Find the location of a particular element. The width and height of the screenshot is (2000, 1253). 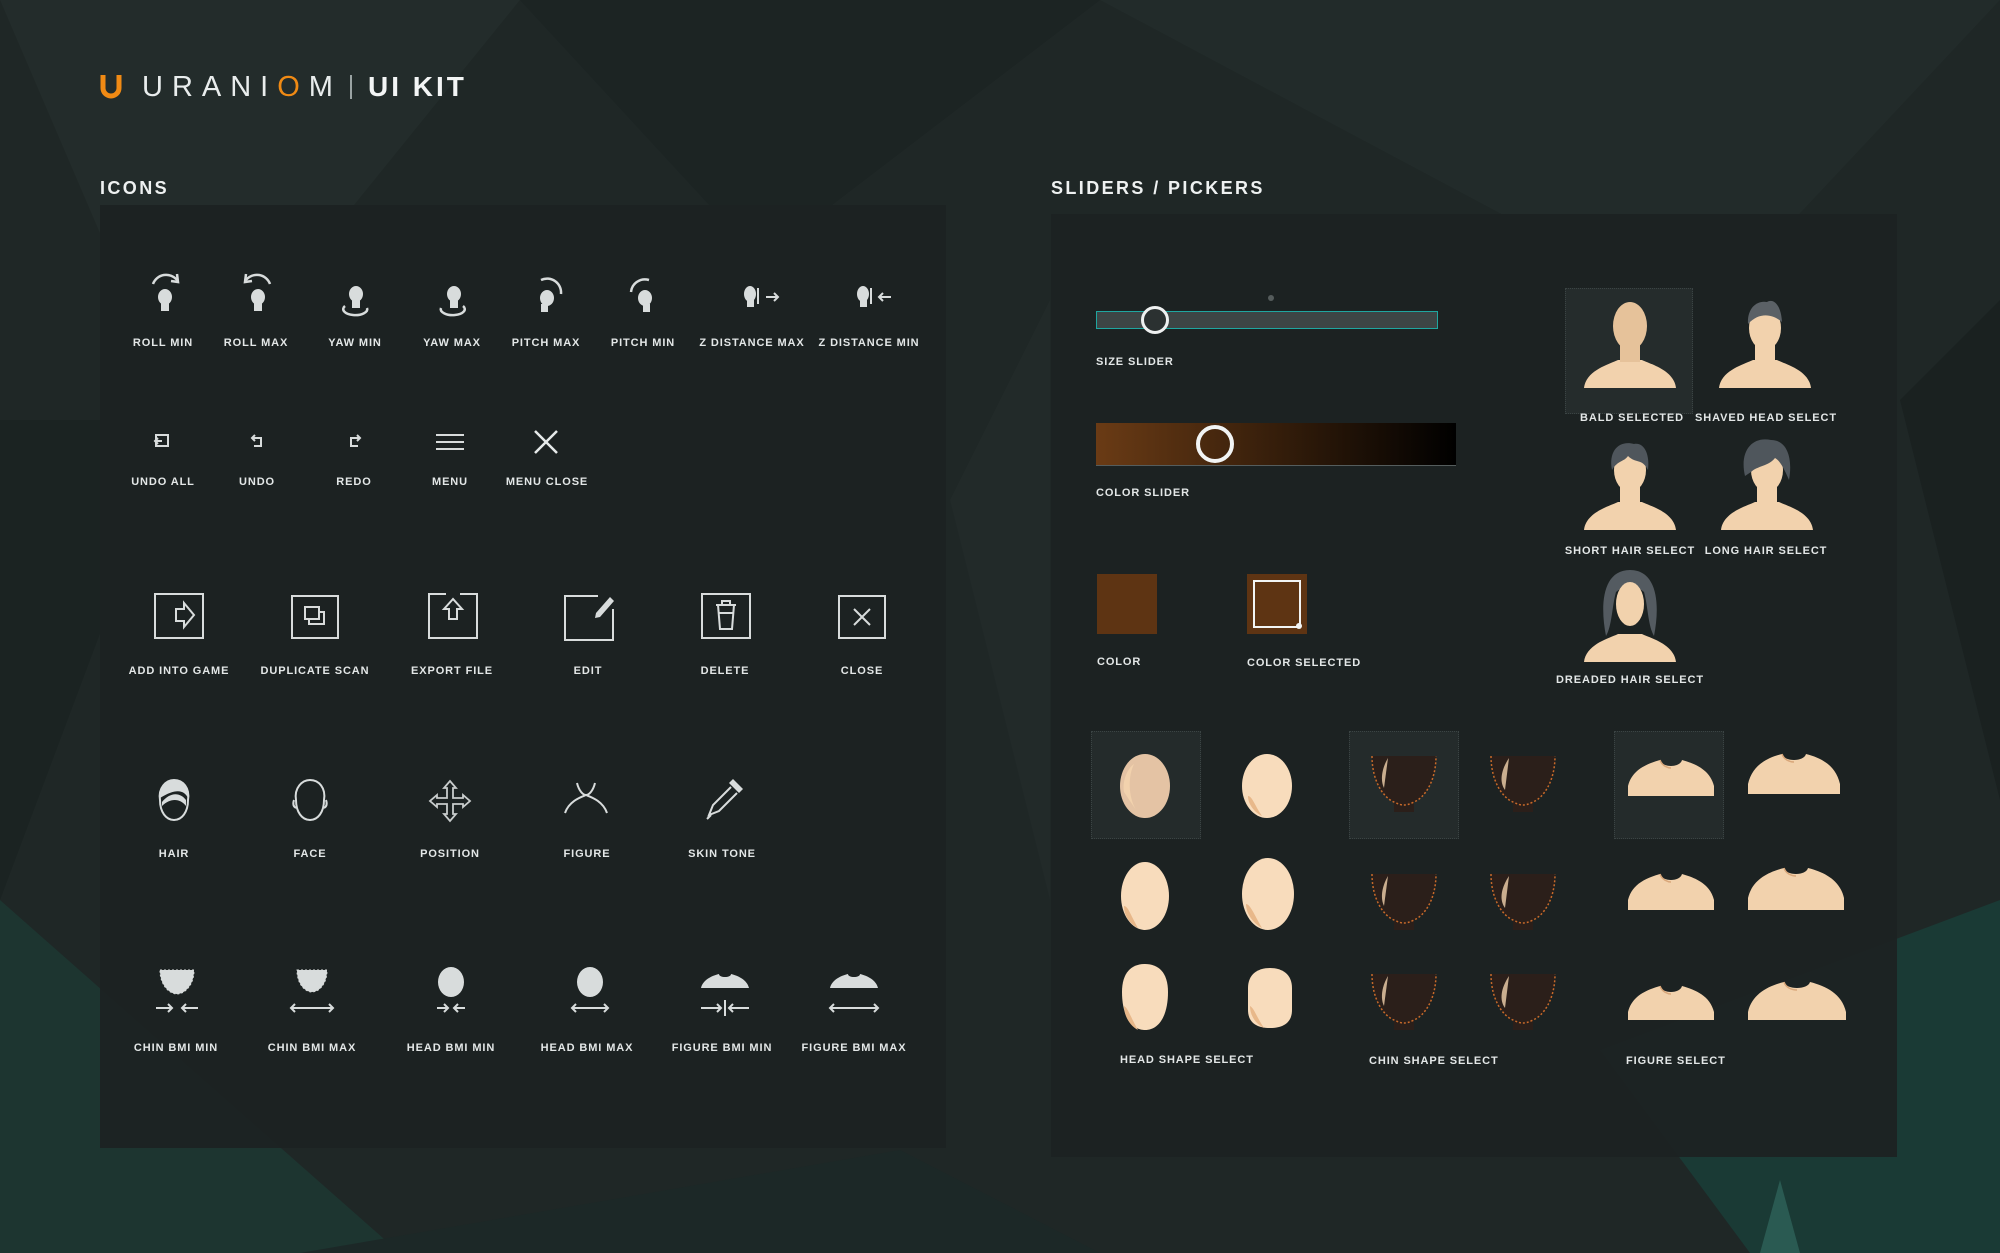

label-delete: DELETE is located at coordinates (725, 671).